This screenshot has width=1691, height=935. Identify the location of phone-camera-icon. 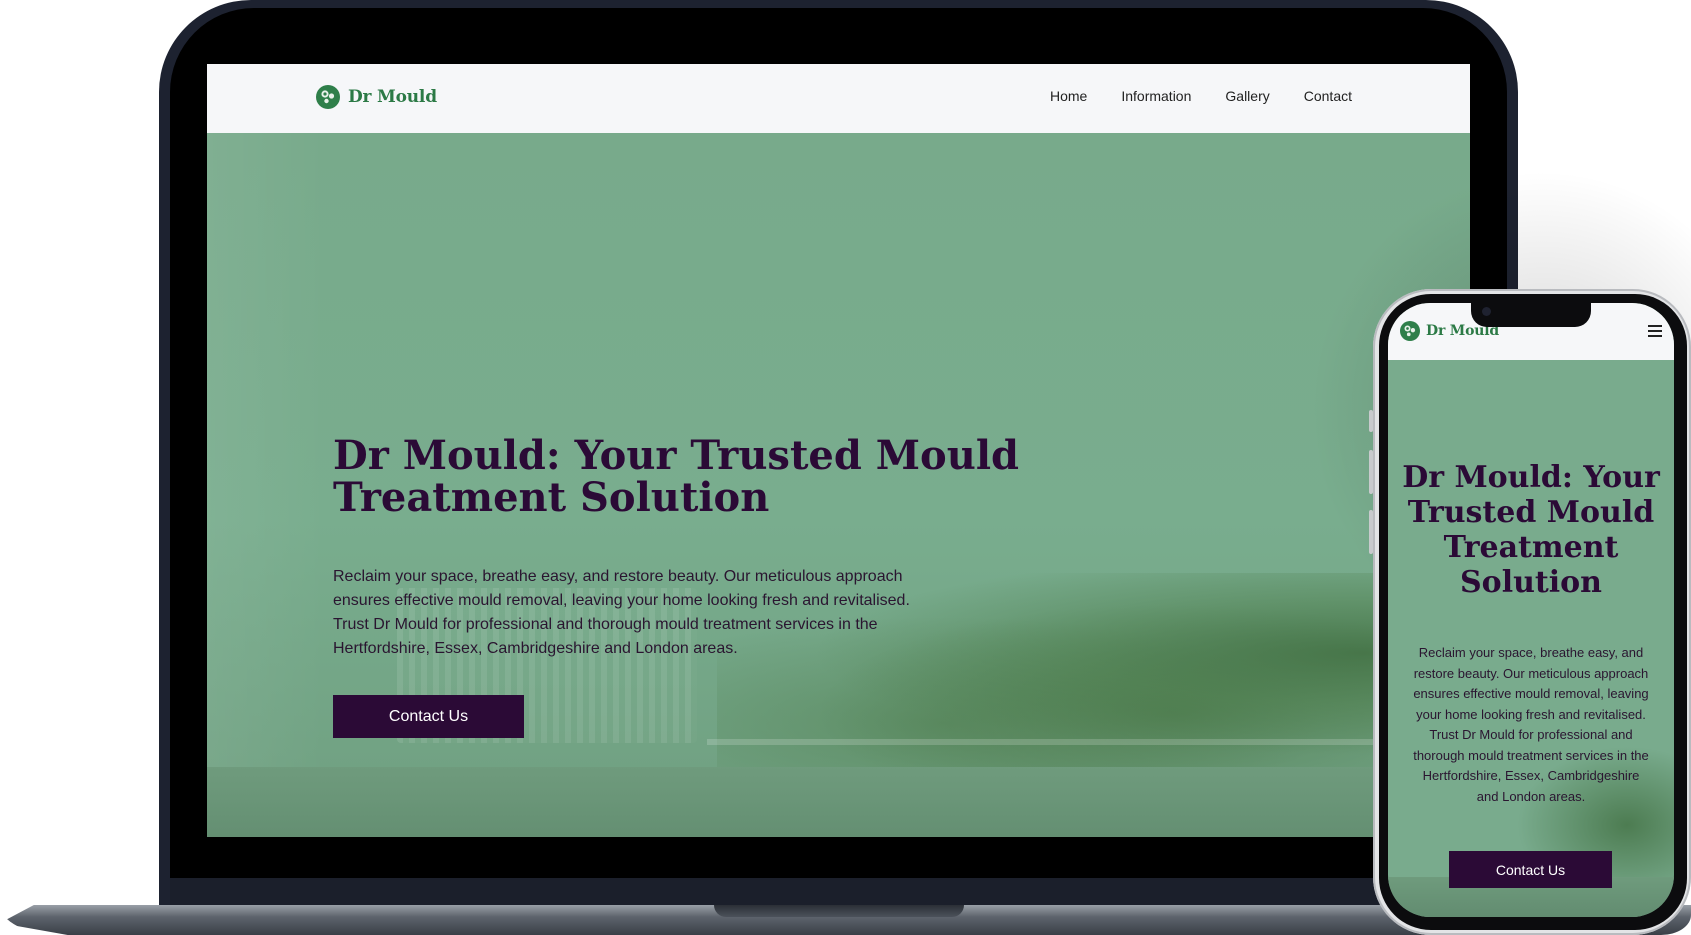
(1486, 311).